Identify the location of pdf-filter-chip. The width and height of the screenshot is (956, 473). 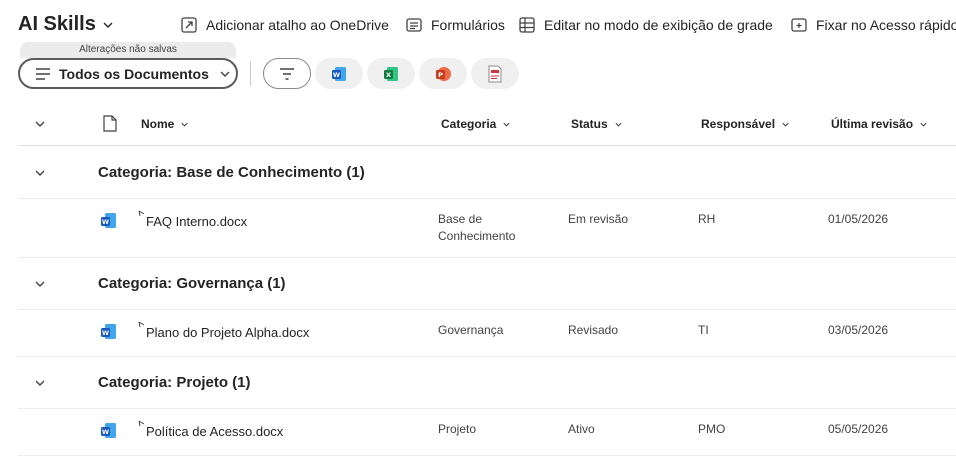
(495, 73).